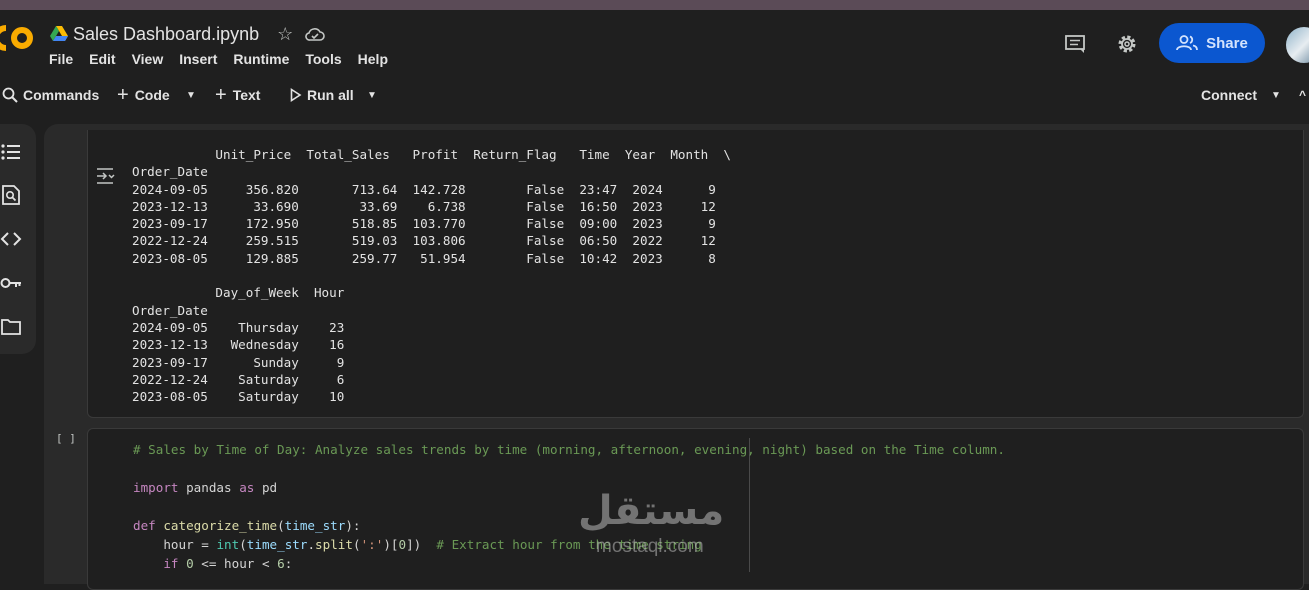 The image size is (1309, 590). Describe the element at coordinates (330, 95) in the screenshot. I see `run-all-label: Run all` at that location.